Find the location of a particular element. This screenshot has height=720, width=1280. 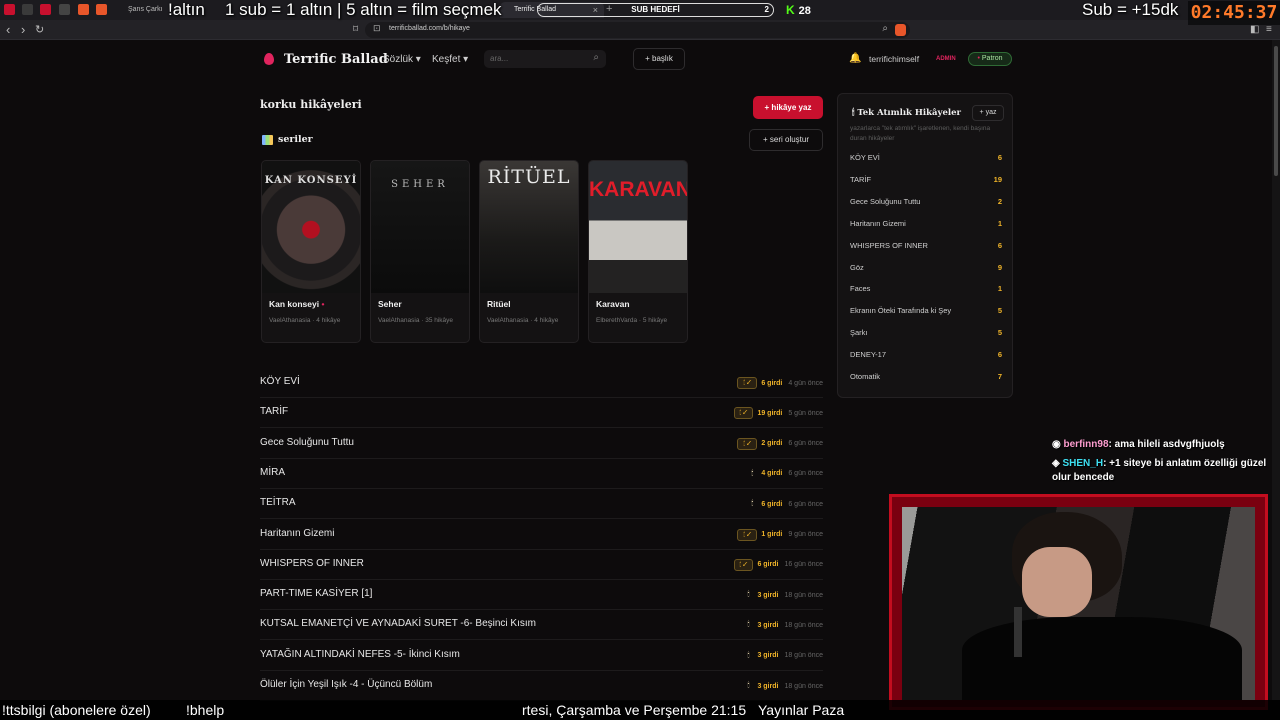

one-shot-count: 6 is located at coordinates (999, 245).